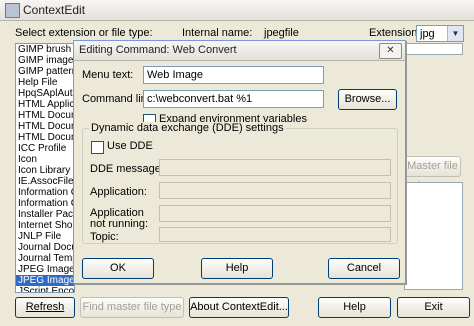 This screenshot has width=474, height=326. I want to click on topic-label: Topic:, so click(104, 237).